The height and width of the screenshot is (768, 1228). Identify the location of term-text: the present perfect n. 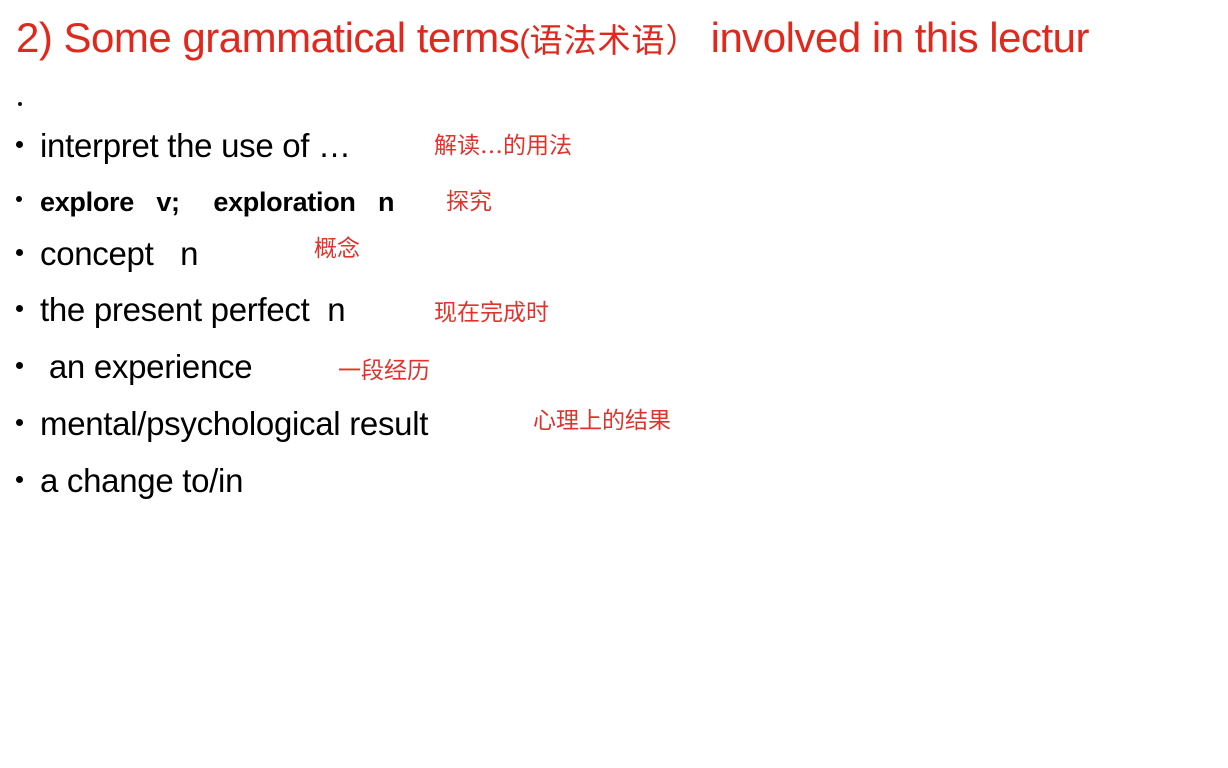
(193, 309).